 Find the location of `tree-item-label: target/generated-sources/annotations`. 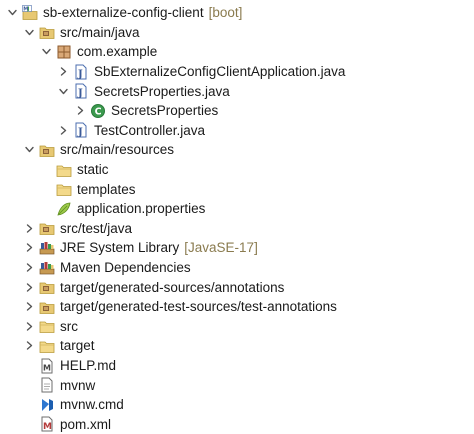

tree-item-label: target/generated-sources/annotations is located at coordinates (172, 287).